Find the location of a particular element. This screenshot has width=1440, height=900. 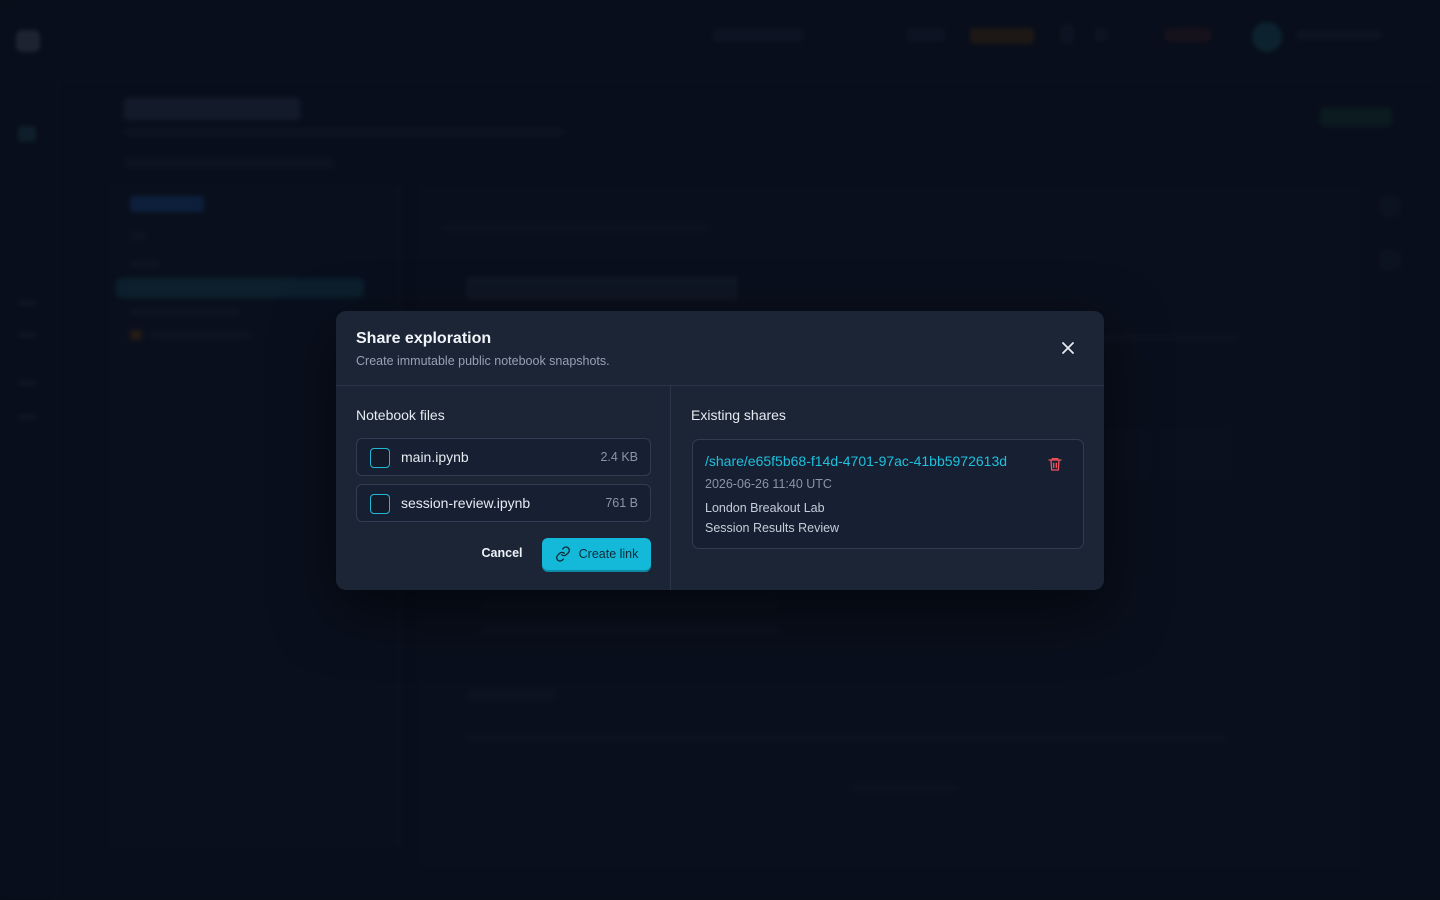

close-icon is located at coordinates (1068, 348).